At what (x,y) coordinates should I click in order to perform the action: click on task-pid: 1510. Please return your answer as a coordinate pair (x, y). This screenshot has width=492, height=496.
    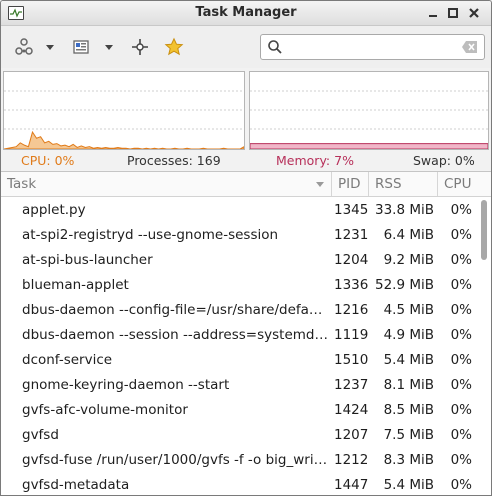
    Looking at the image, I should click on (351, 360).